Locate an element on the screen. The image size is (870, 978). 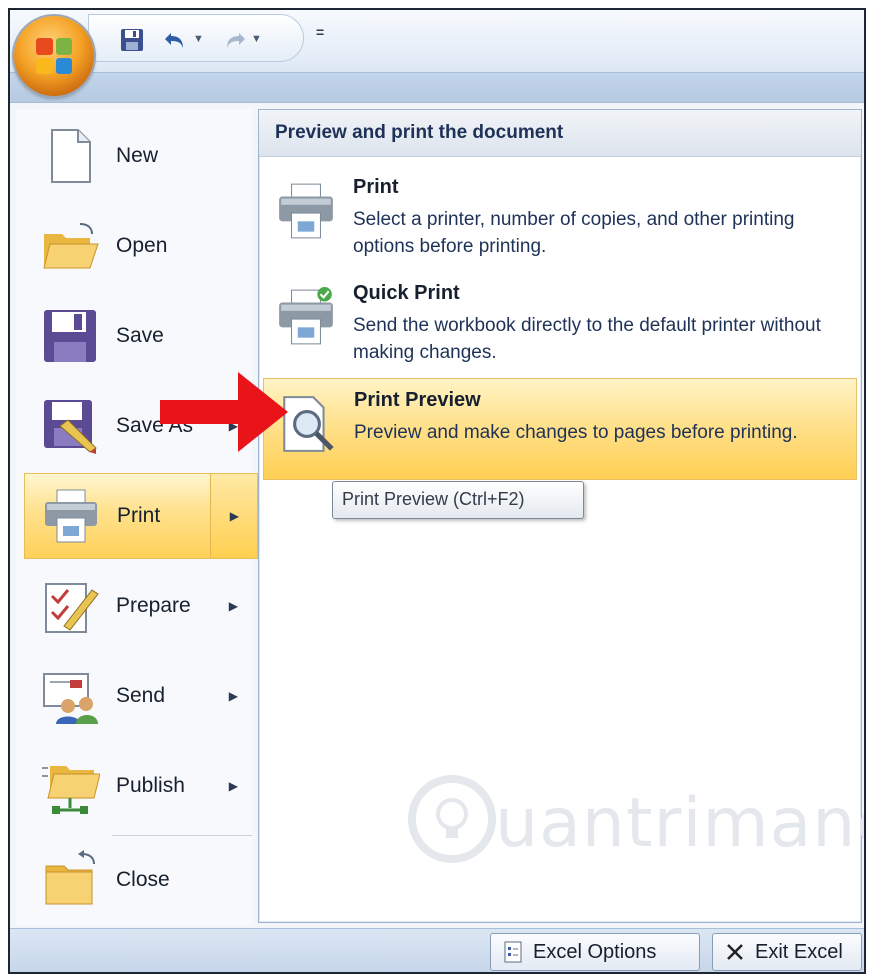
redo-icon is located at coordinates (234, 40).